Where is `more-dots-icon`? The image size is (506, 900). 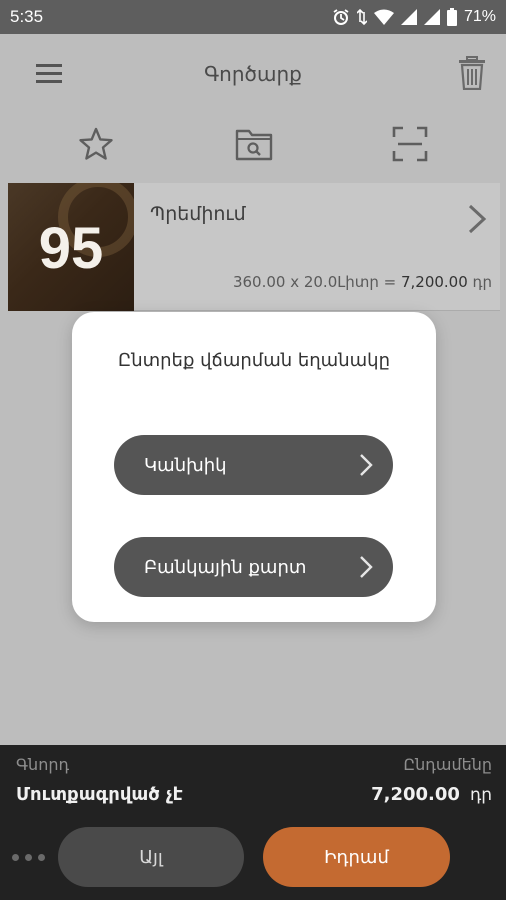 more-dots-icon is located at coordinates (28, 857).